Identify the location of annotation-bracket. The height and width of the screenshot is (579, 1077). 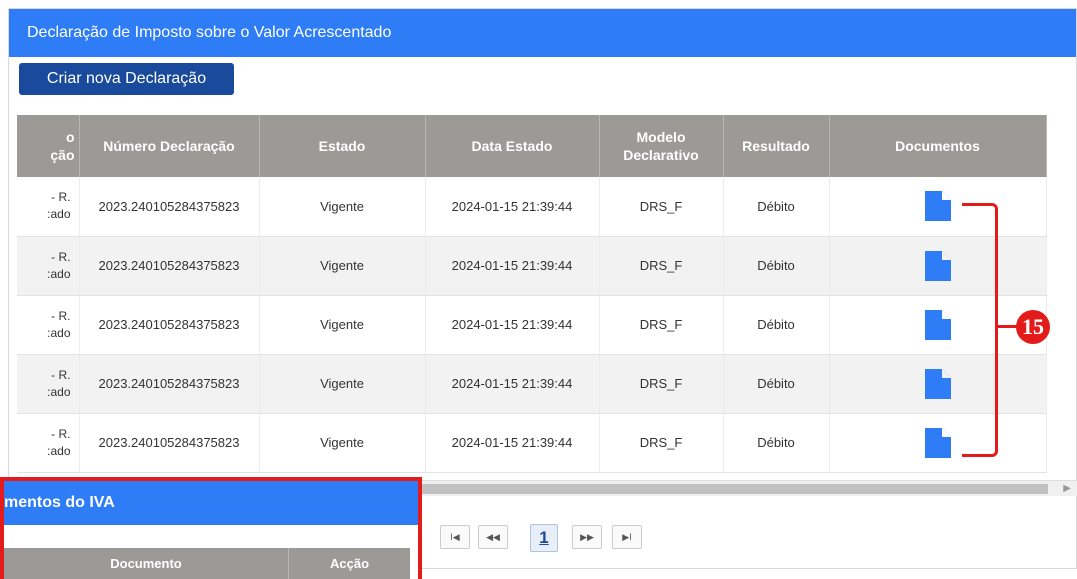
(980, 330).